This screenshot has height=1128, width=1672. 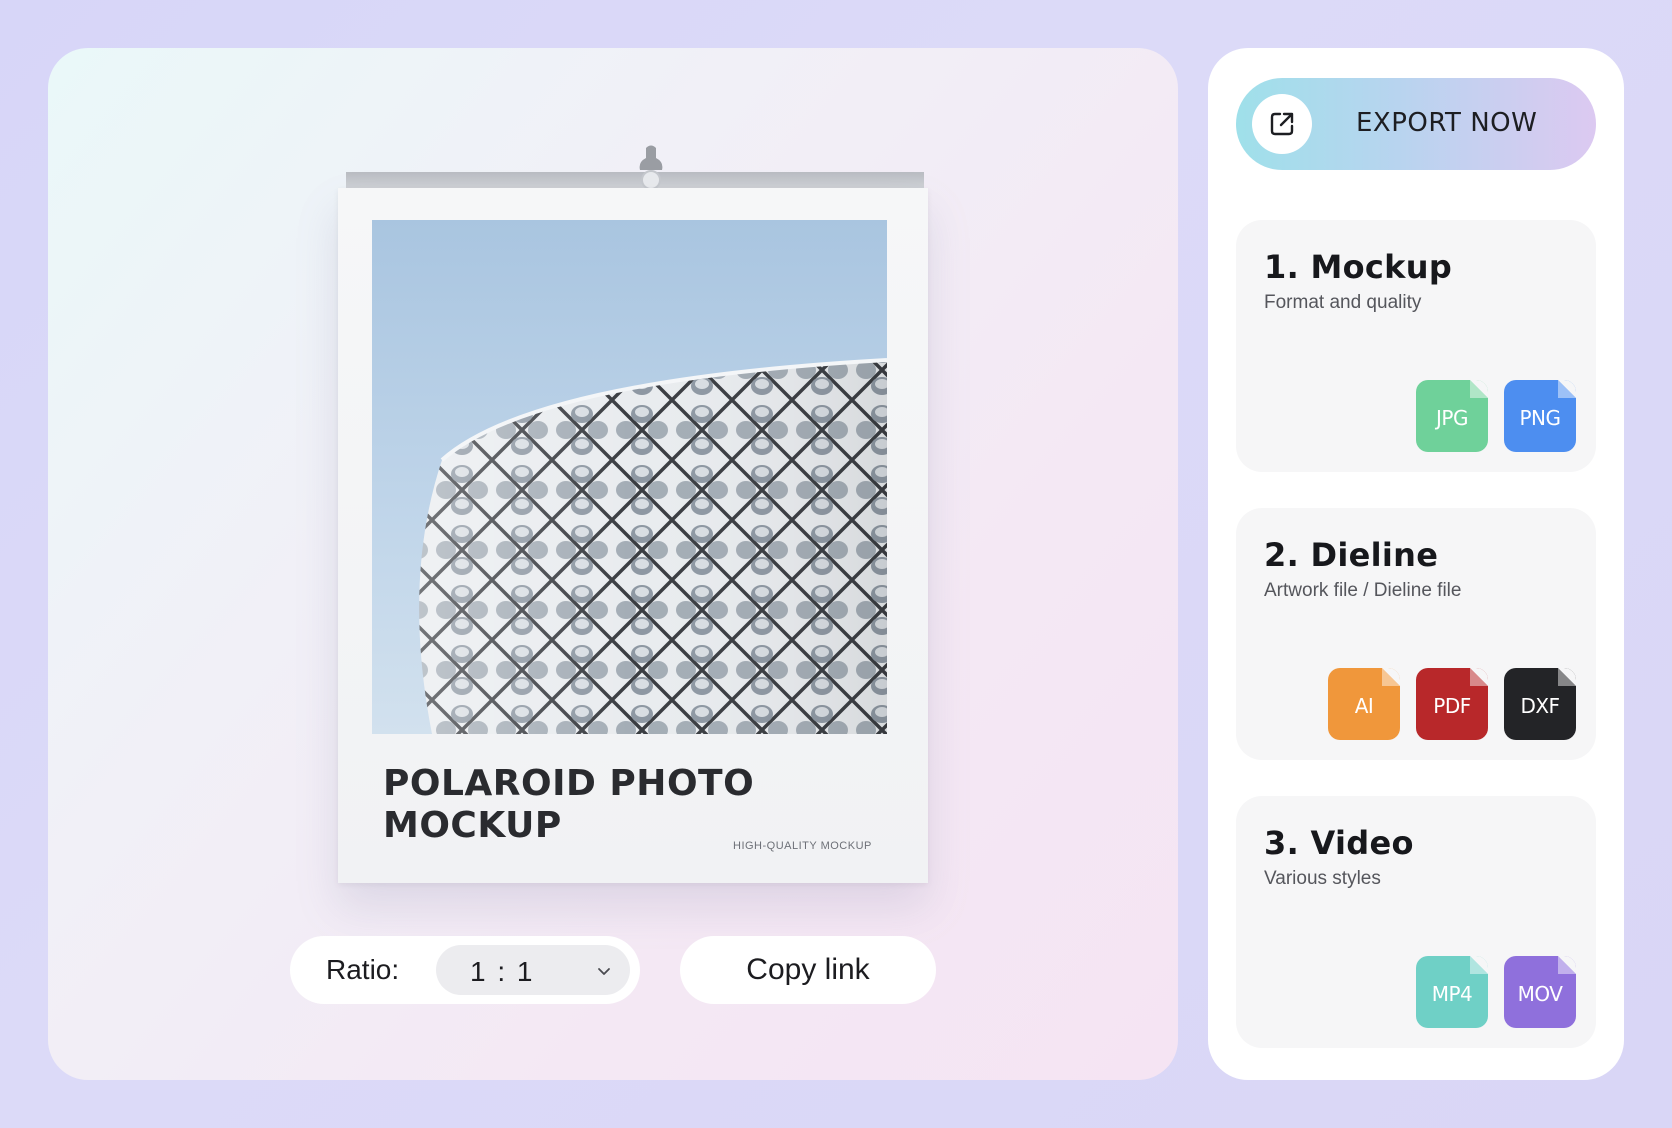 What do you see at coordinates (808, 970) in the screenshot?
I see `copy-link-button: Copy link` at bounding box center [808, 970].